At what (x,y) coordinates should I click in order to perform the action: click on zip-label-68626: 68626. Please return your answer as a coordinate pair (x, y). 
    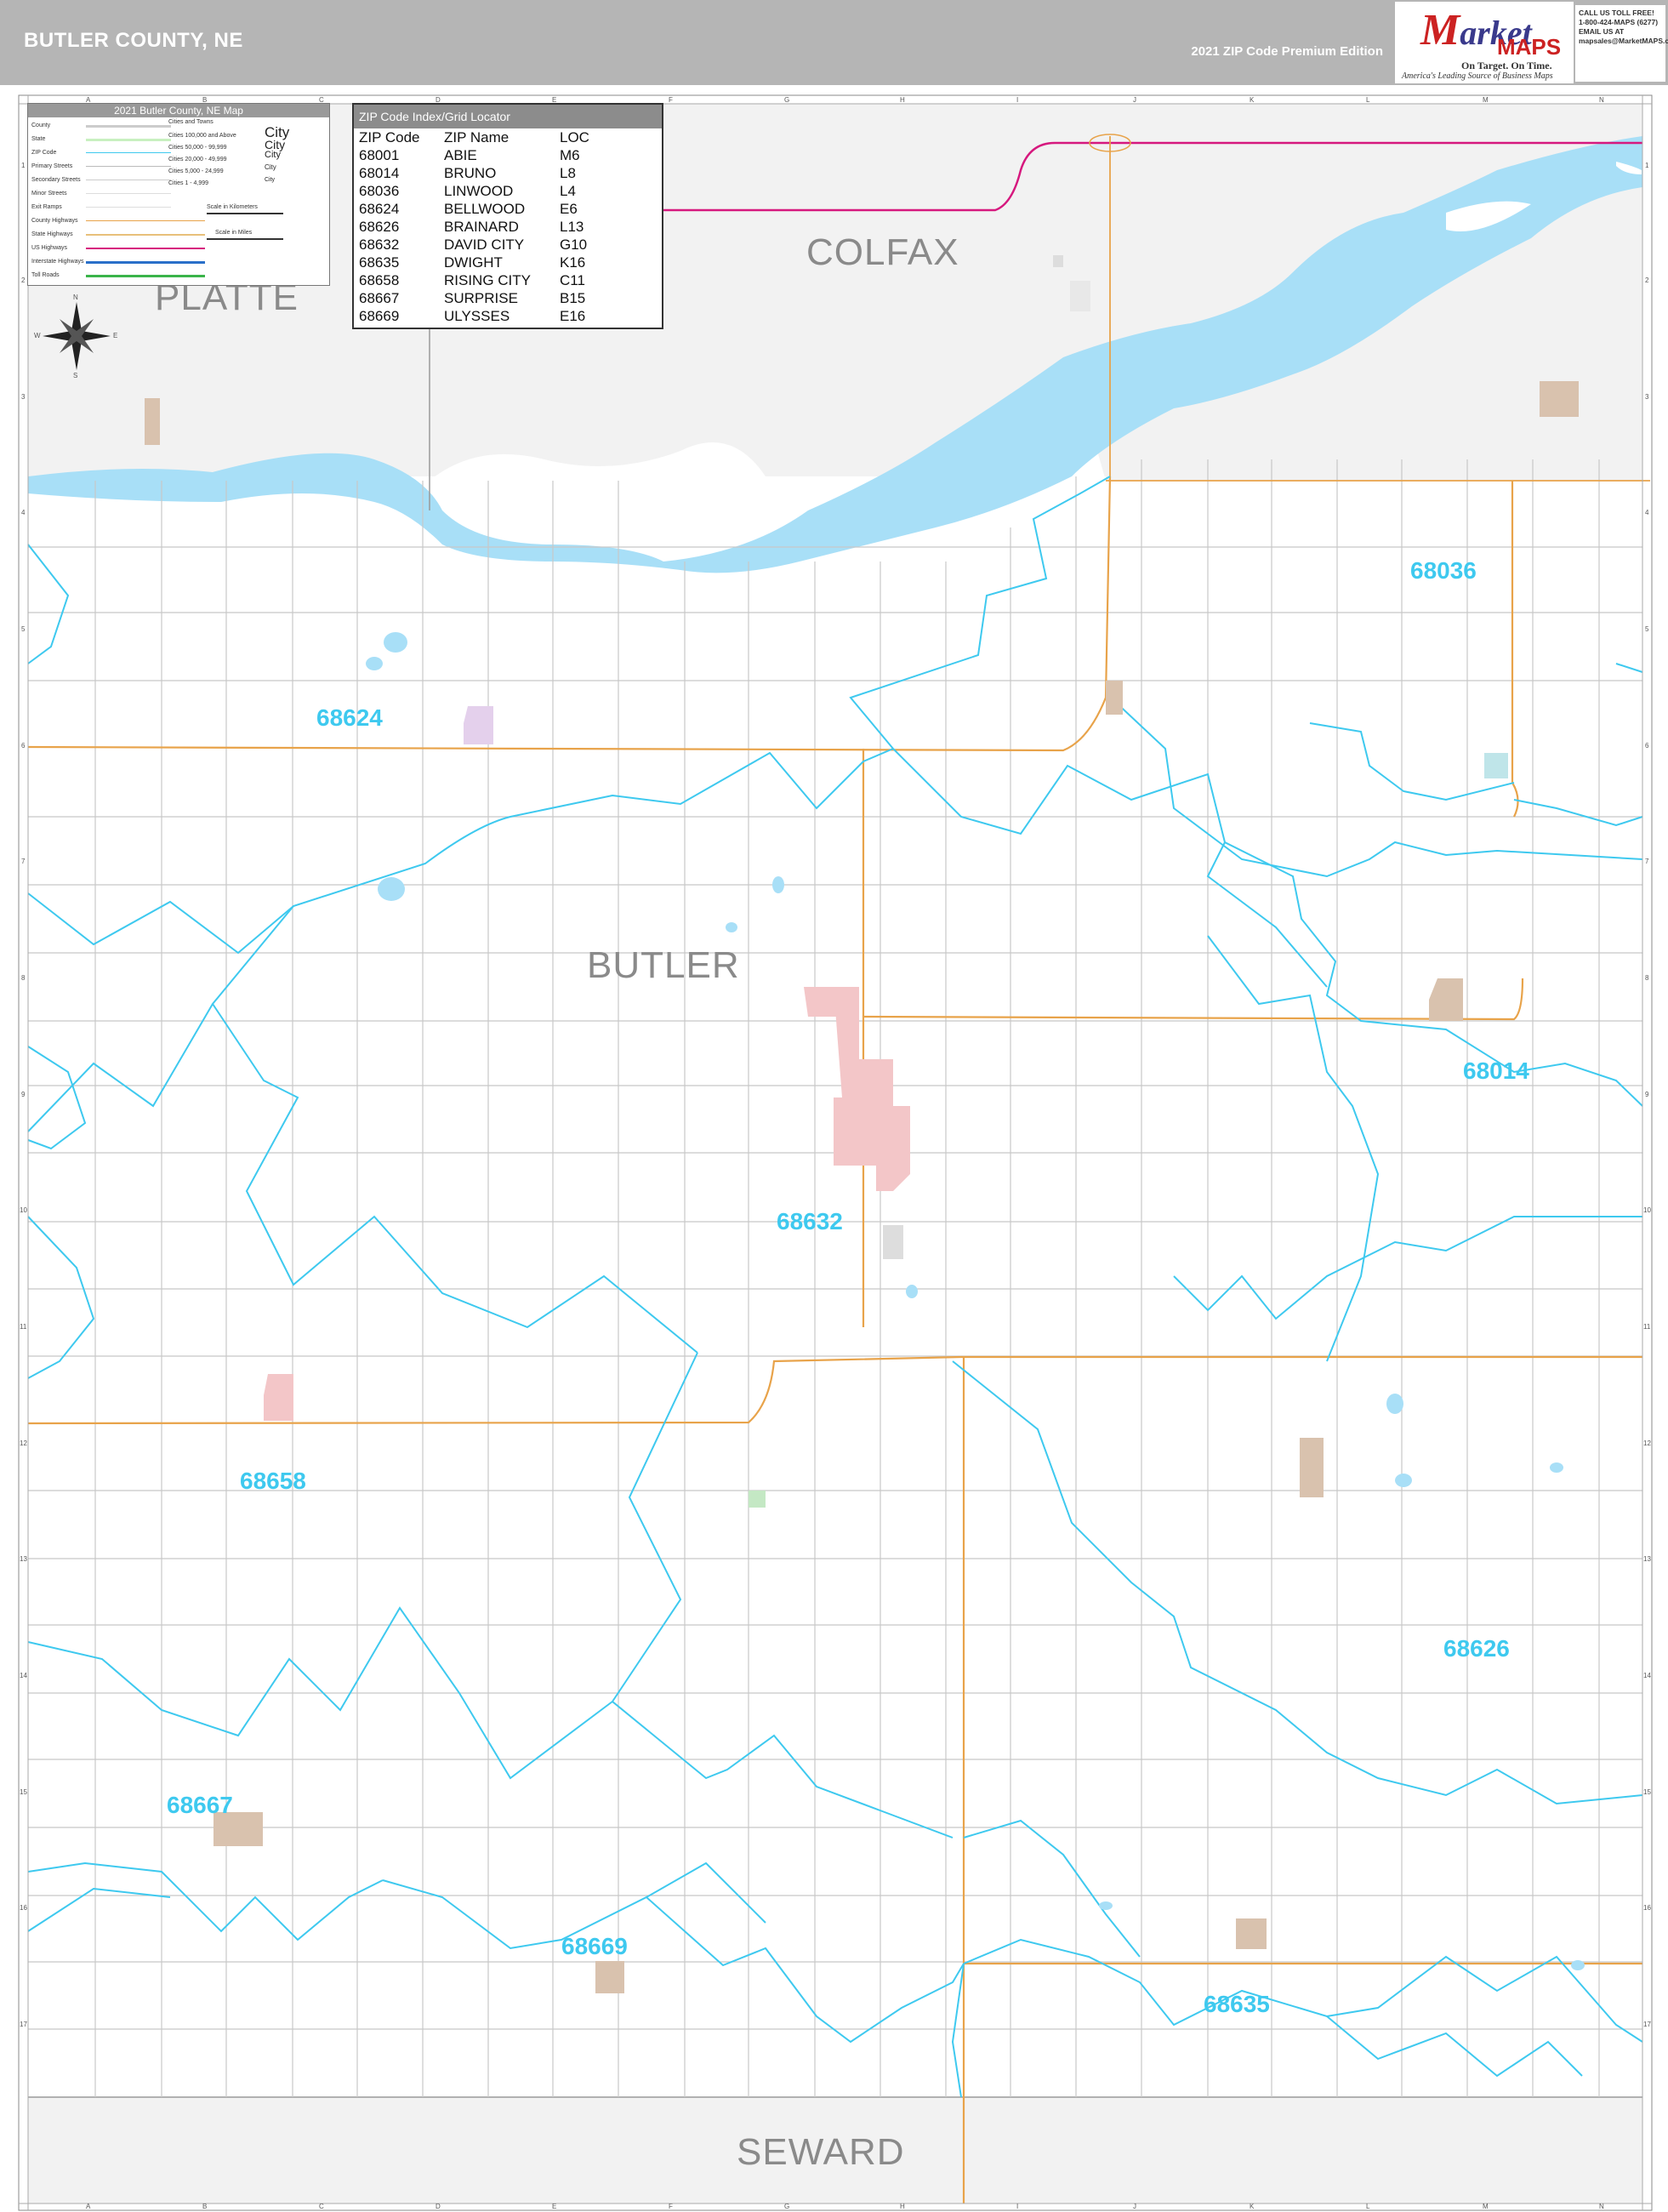
    Looking at the image, I should click on (1476, 1648).